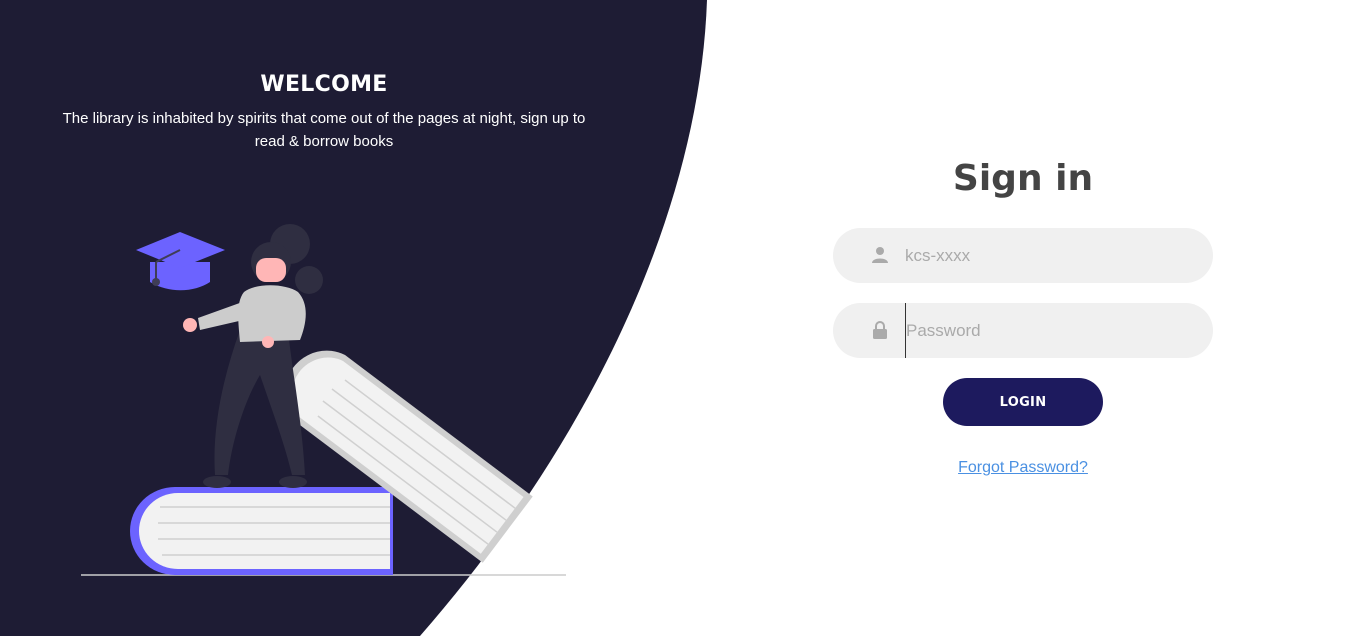 This screenshot has height=636, width=1363. I want to click on lock-icon, so click(880, 330).